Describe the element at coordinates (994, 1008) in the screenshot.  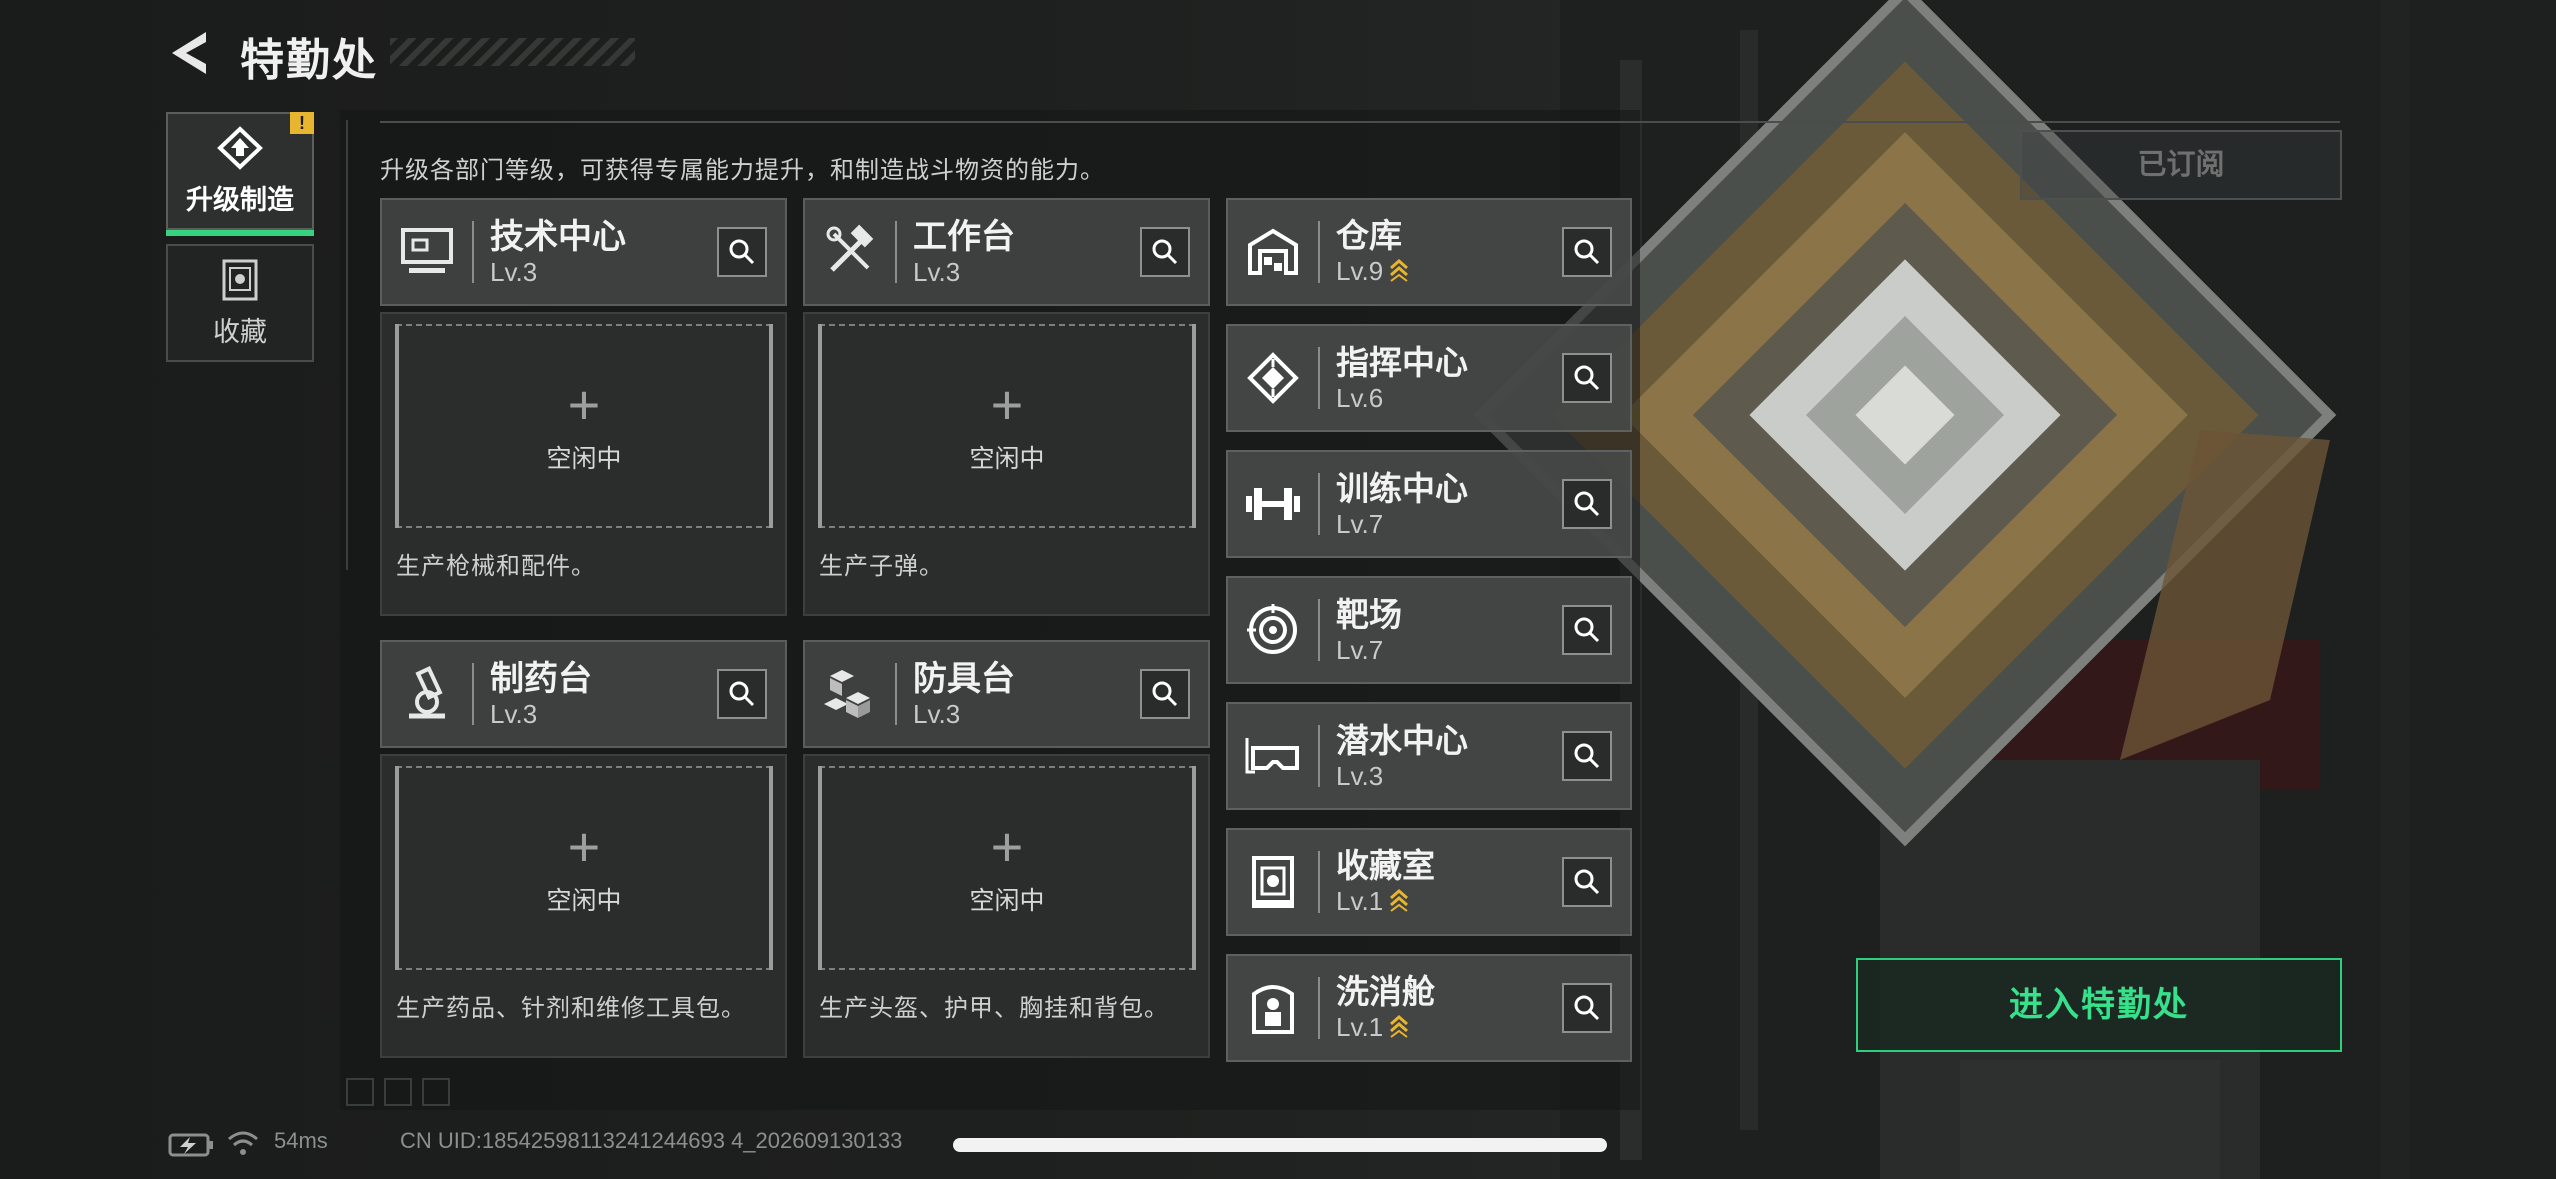
I see `workshop-description: 生产头盔、护甲、胸挂和背包。` at that location.